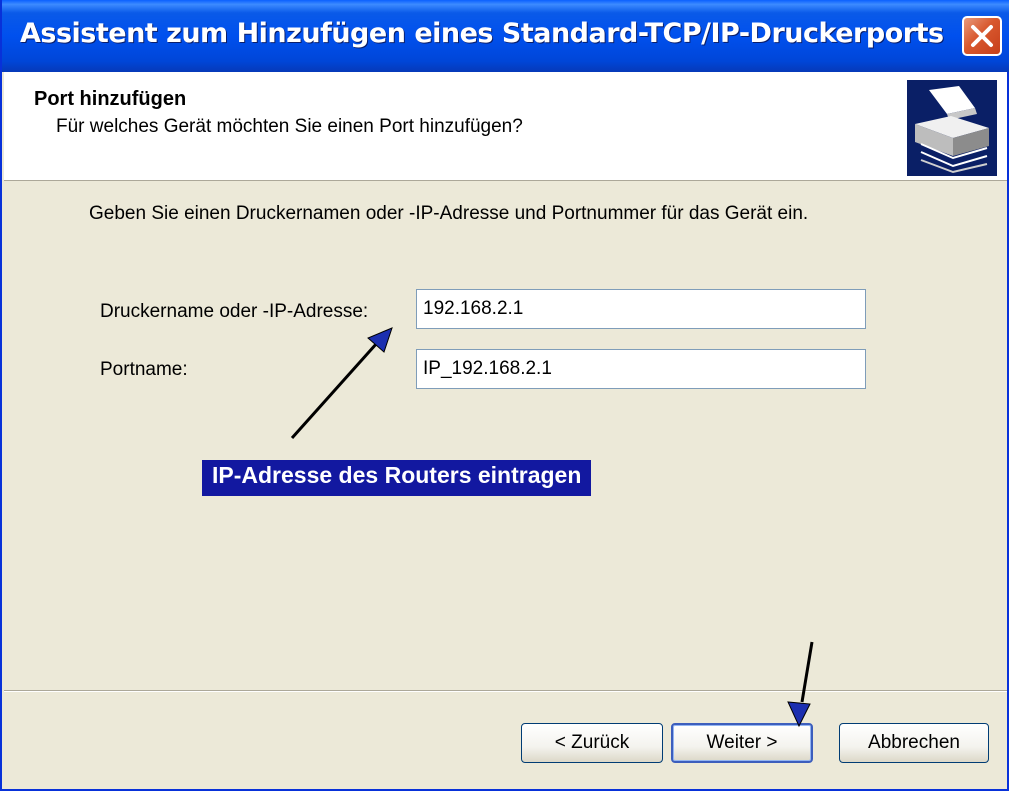 This screenshot has width=1009, height=791. Describe the element at coordinates (799, 714) in the screenshot. I see `arrow-head-next` at that location.